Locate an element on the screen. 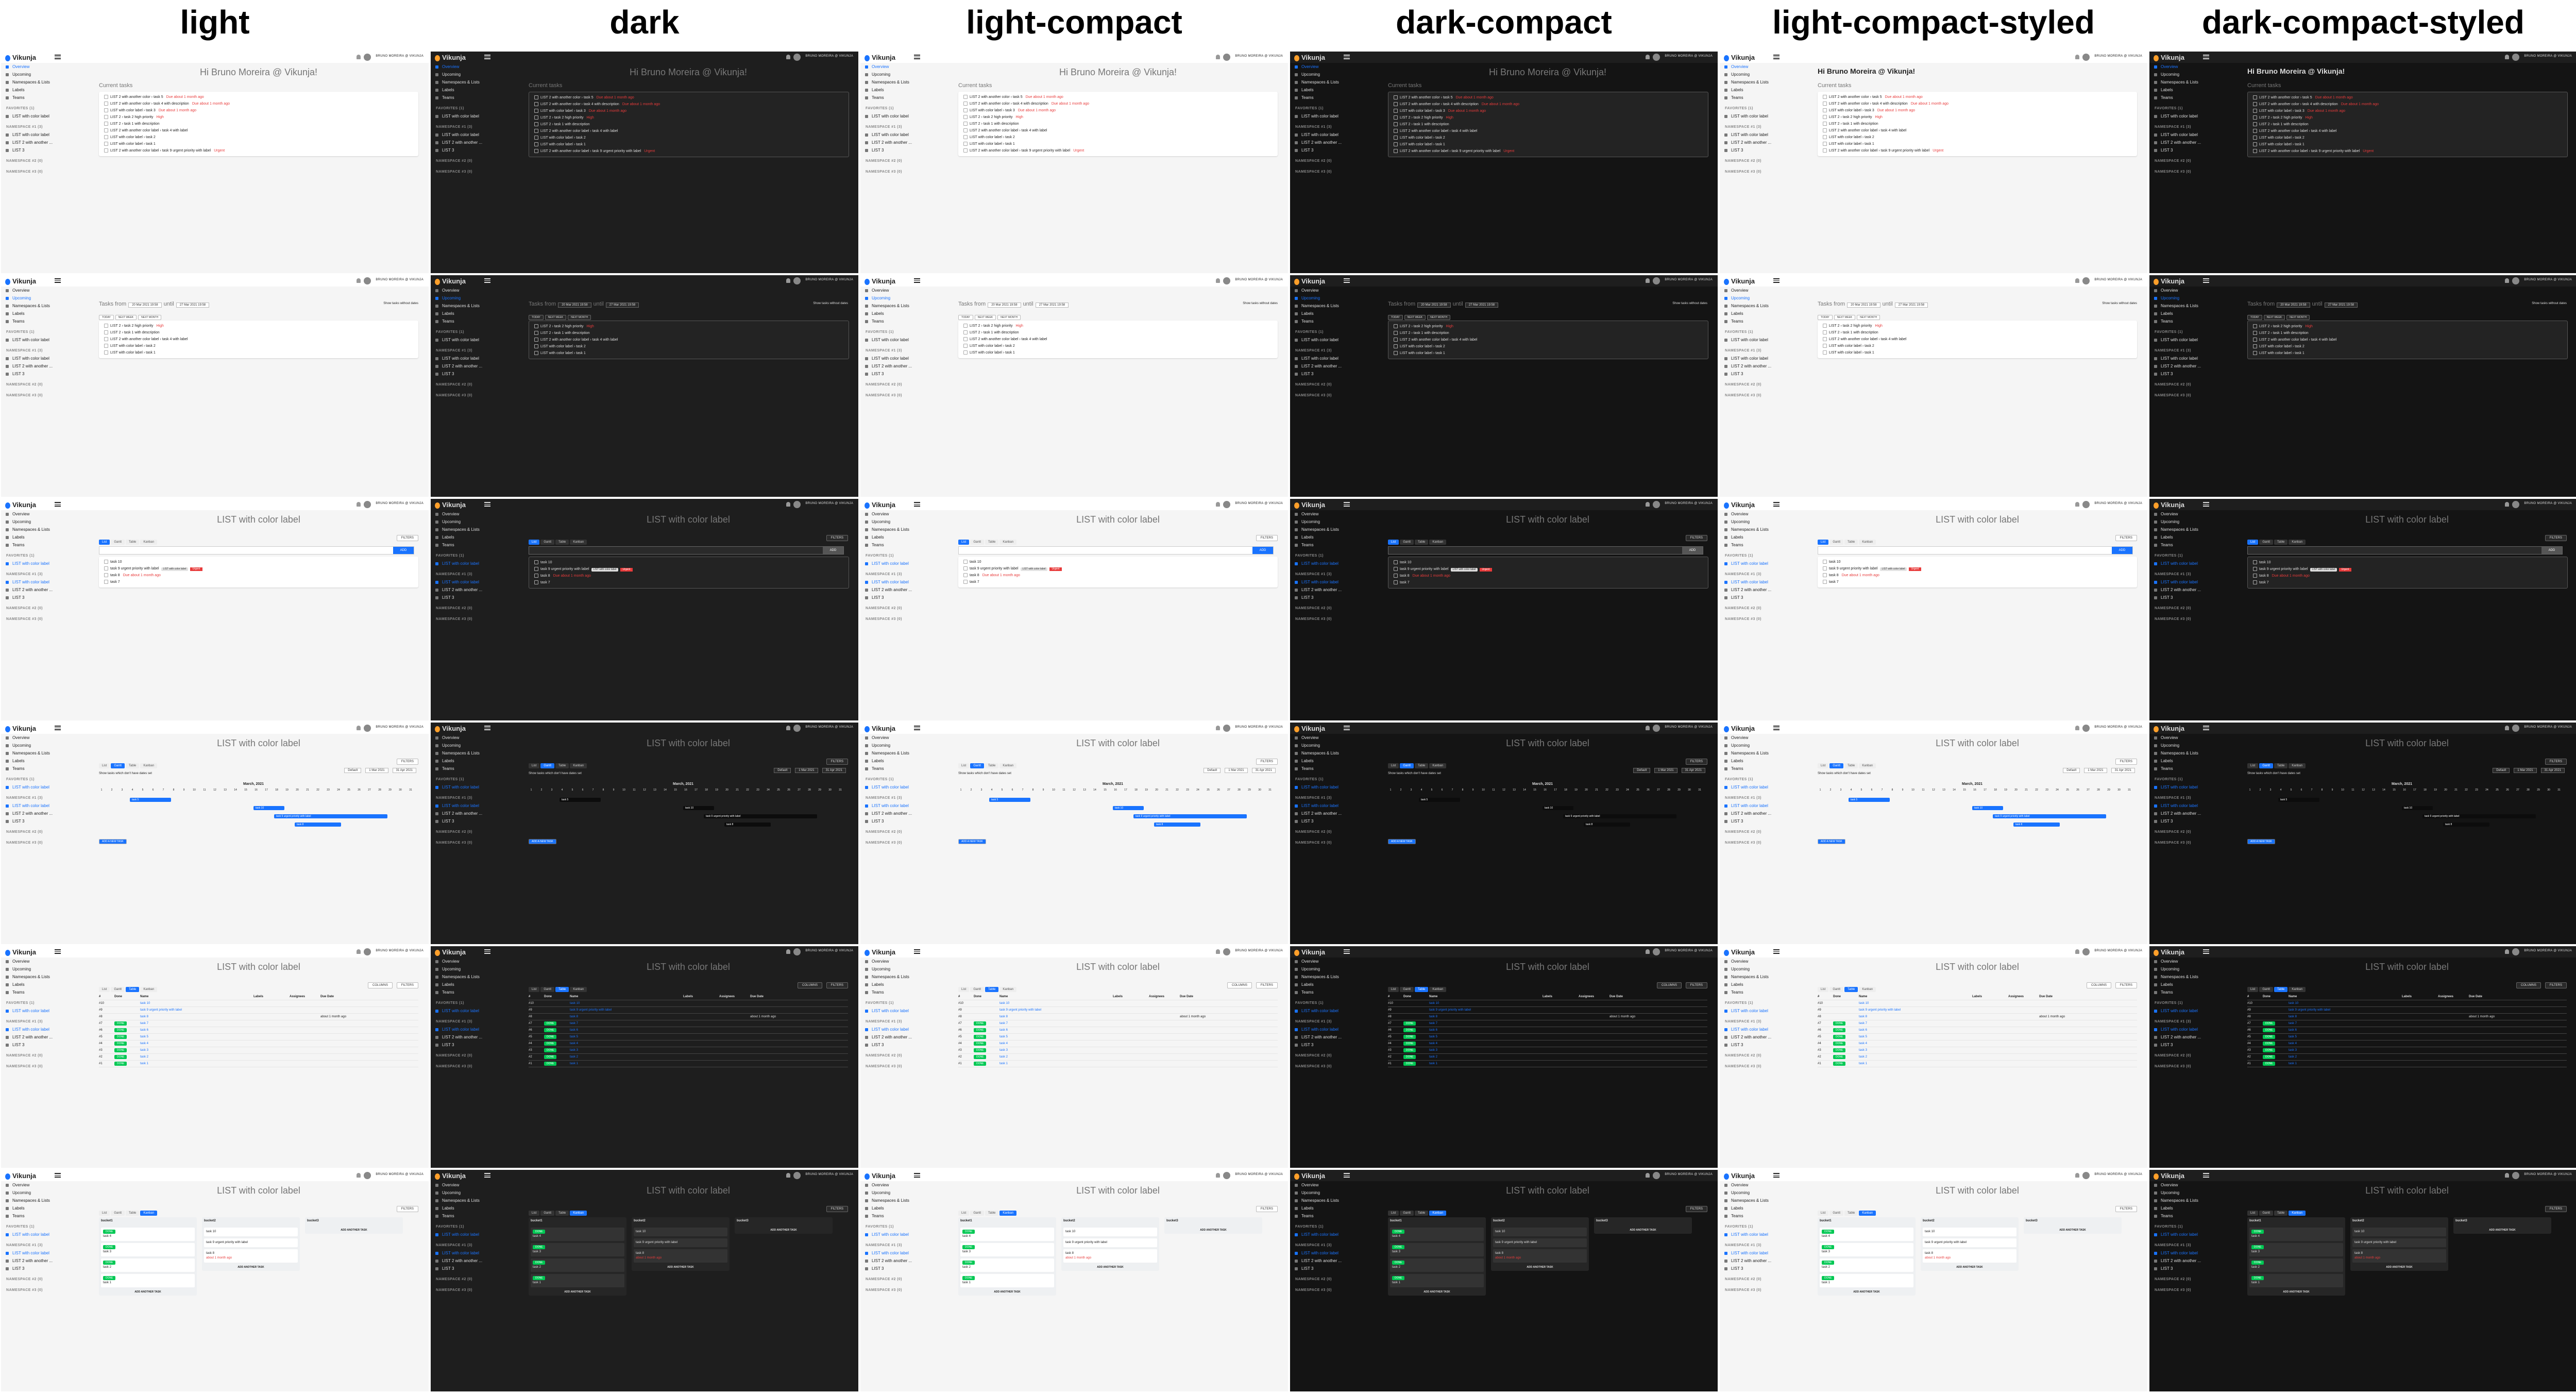 The image size is (2576, 1393). table-row: #3 DONE task 3 is located at coordinates (258, 1050).